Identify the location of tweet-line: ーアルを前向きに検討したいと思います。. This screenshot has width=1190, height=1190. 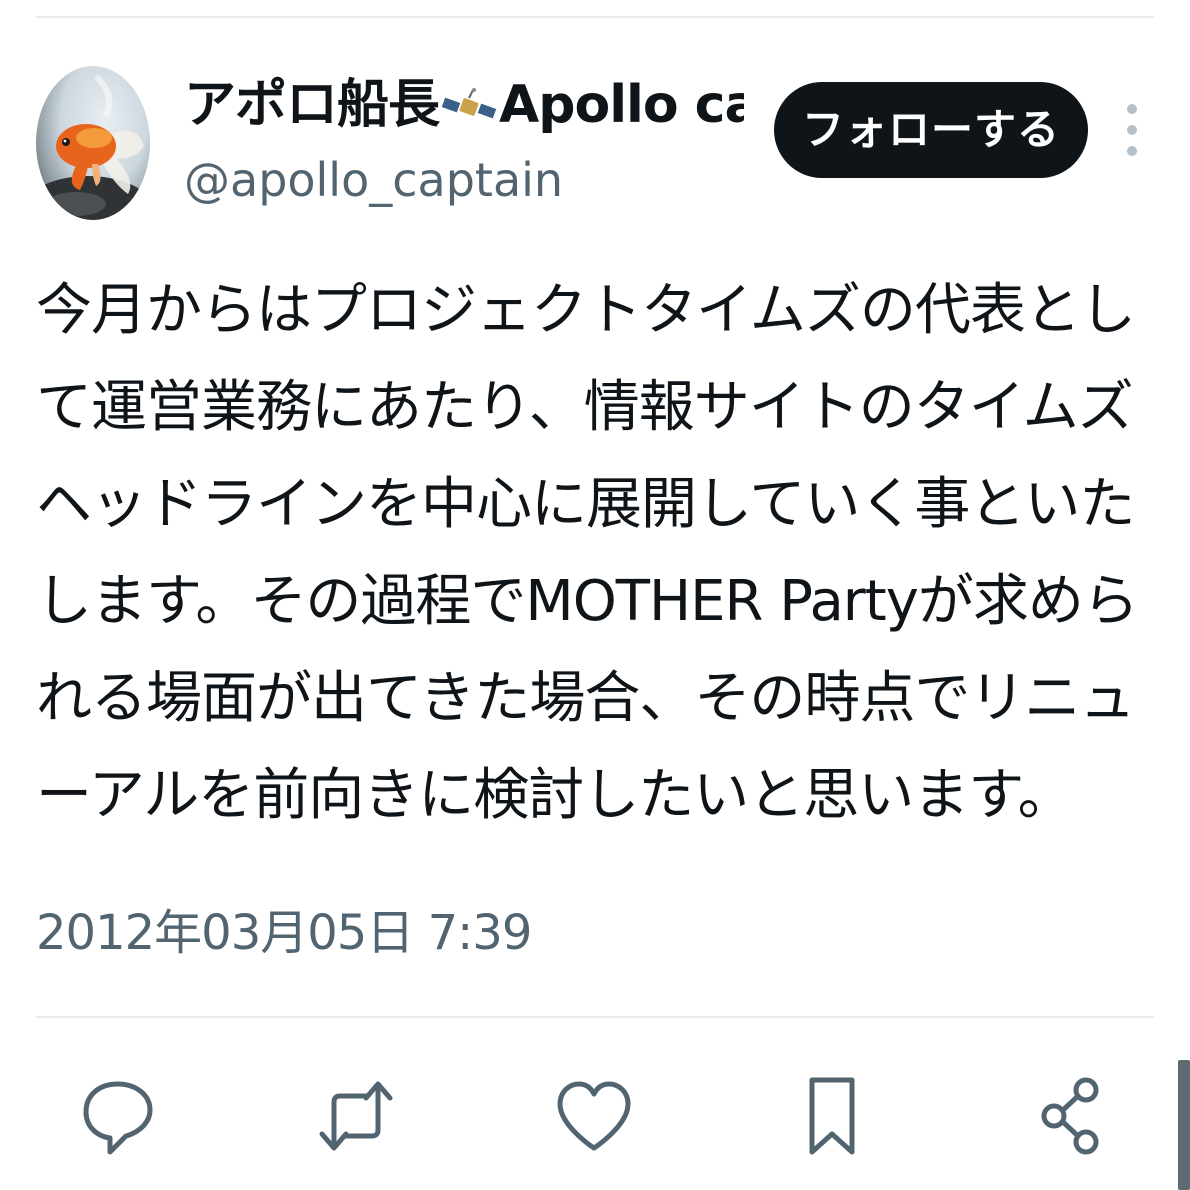
(555, 795).